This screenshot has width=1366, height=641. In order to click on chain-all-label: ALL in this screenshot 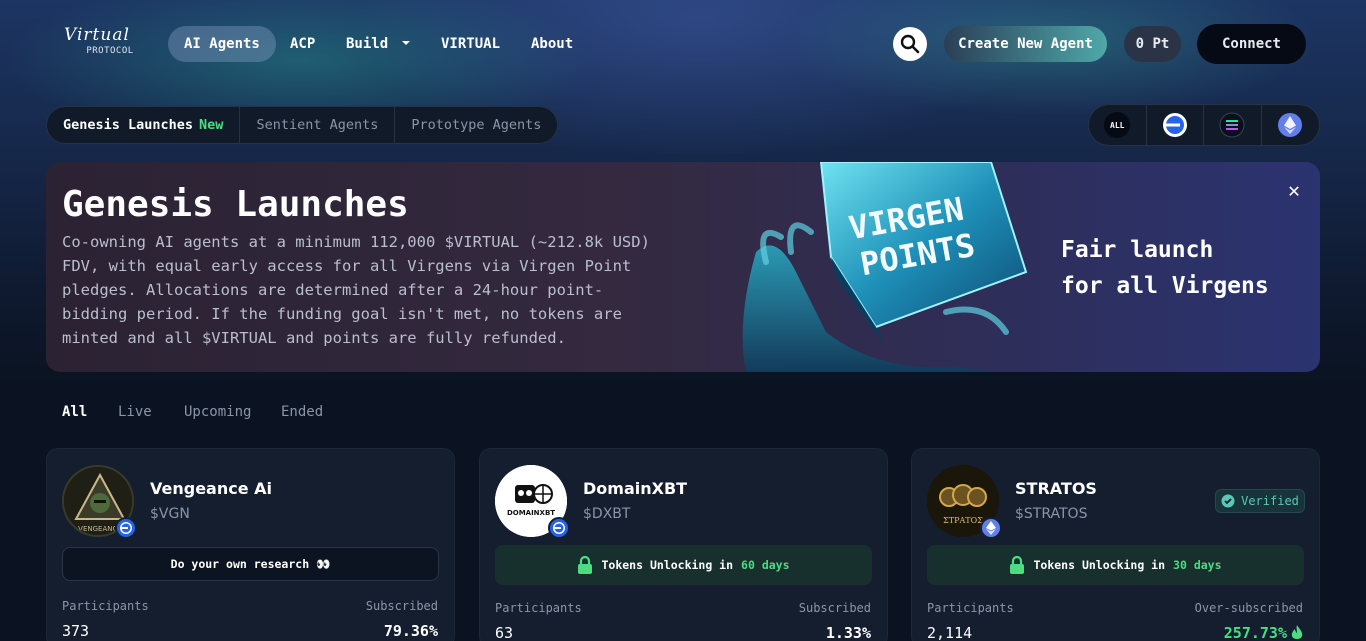, I will do `click(1117, 125)`.